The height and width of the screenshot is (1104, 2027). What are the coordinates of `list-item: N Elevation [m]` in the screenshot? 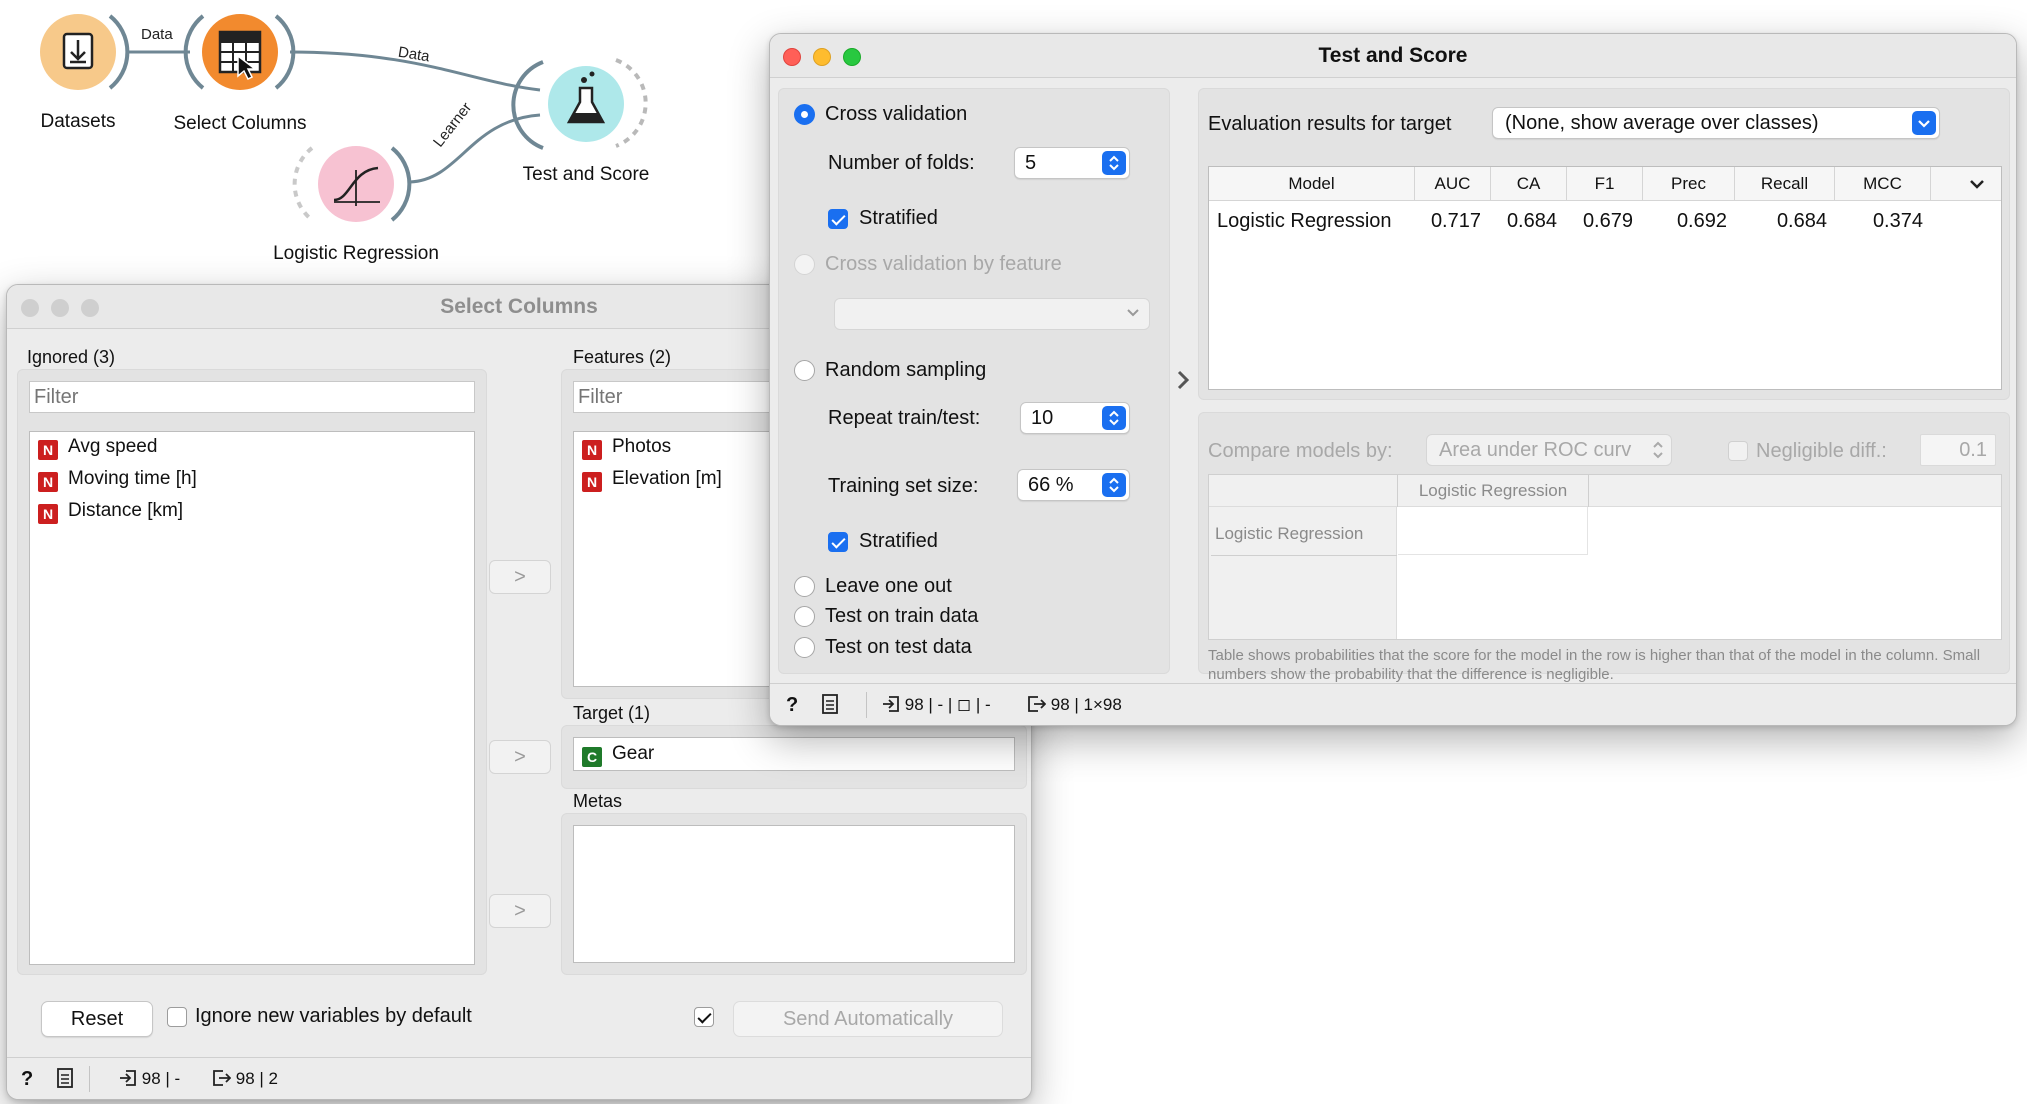 It's located at (652, 479).